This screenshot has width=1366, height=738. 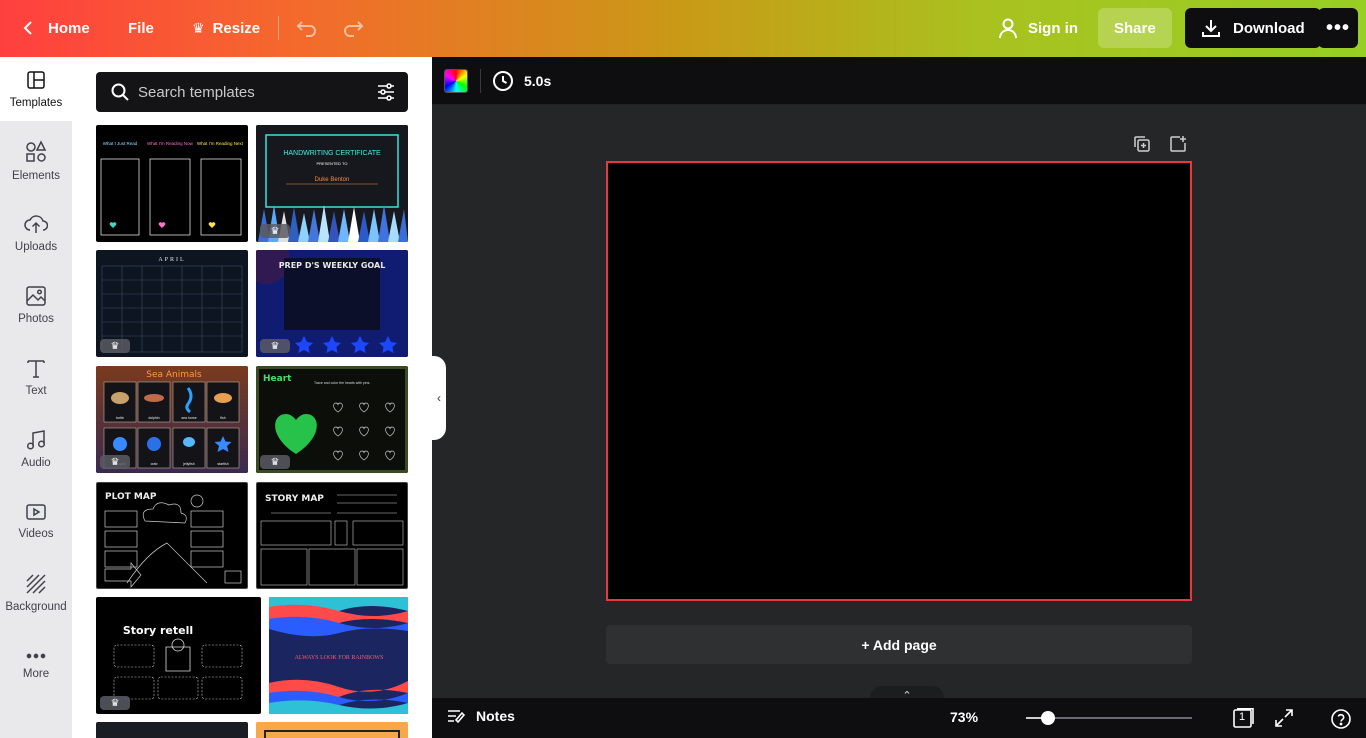 I want to click on fullscreen-icon, so click(x=1284, y=718).